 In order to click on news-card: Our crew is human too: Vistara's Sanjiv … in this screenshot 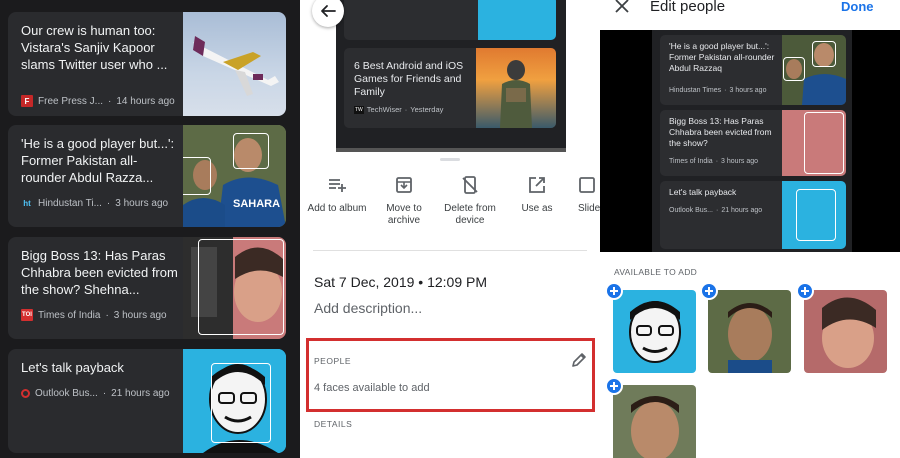, I will do `click(147, 64)`.